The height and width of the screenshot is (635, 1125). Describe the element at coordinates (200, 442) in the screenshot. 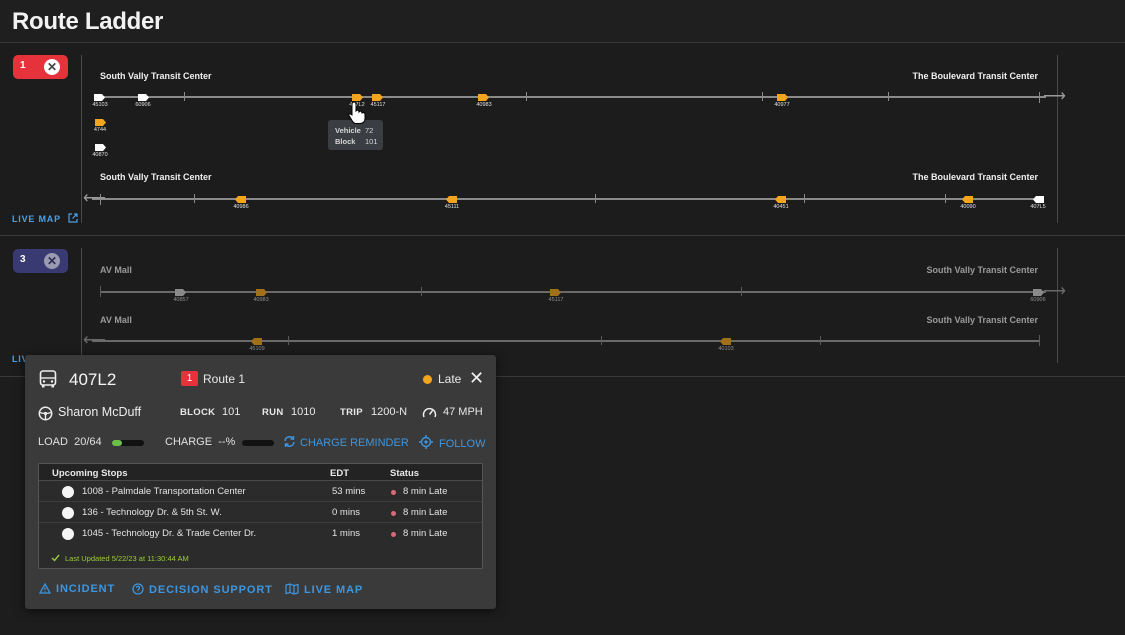

I see `charge-label: CHARGE --%` at that location.